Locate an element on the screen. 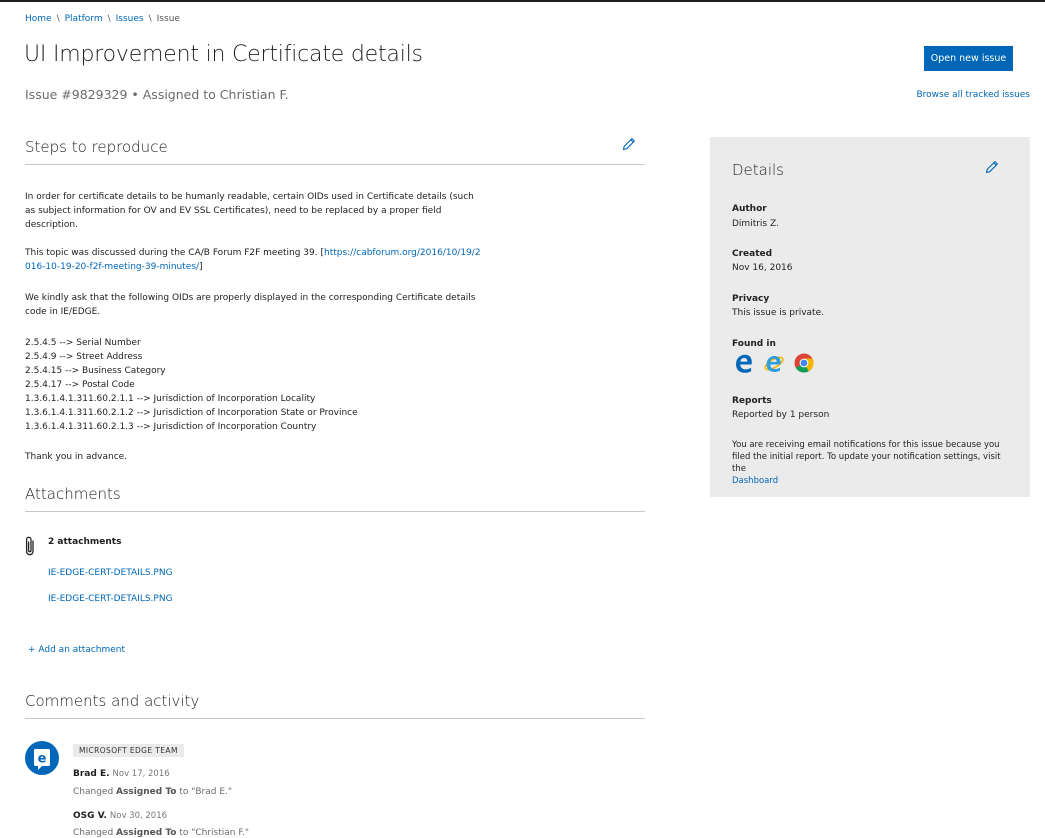  internet-explorer-icon is located at coordinates (774, 364).